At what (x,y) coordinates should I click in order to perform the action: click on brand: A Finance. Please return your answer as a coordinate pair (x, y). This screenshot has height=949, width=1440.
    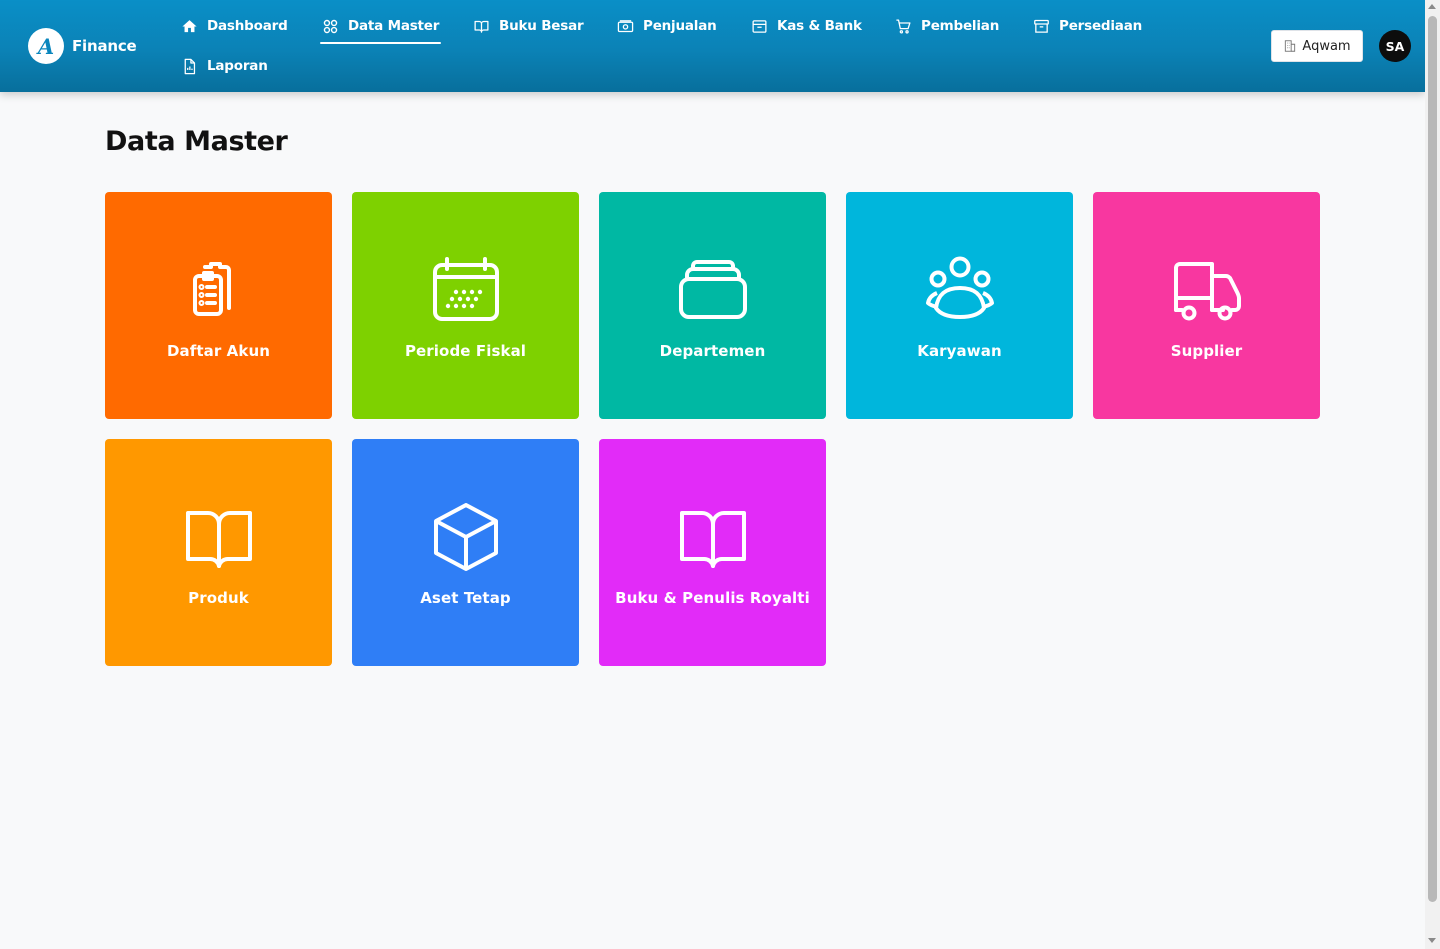
    Looking at the image, I should click on (82, 46).